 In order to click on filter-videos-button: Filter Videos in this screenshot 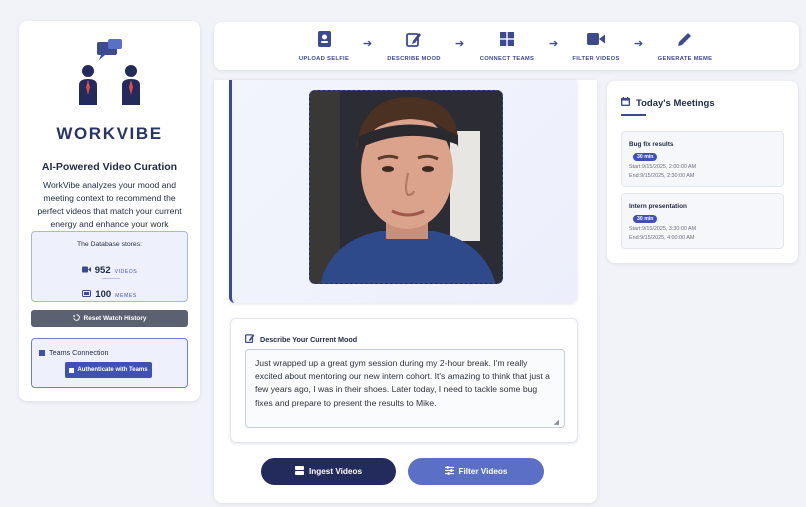, I will do `click(476, 471)`.